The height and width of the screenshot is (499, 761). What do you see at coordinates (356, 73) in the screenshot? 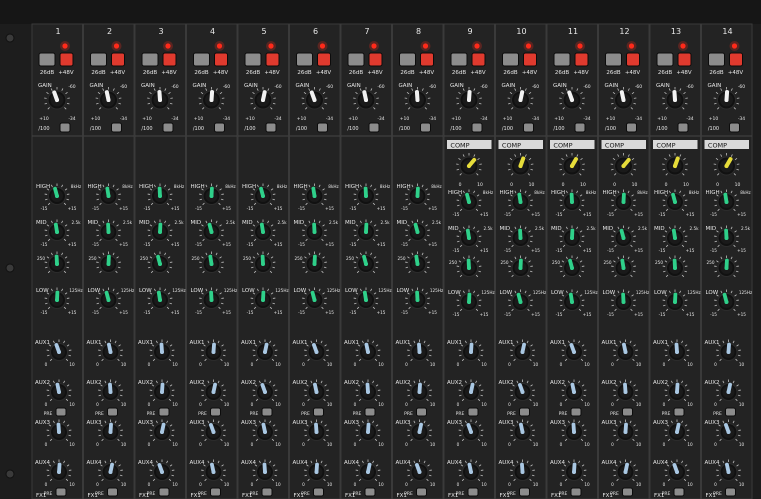
I see `pad-label: 26dB` at bounding box center [356, 73].